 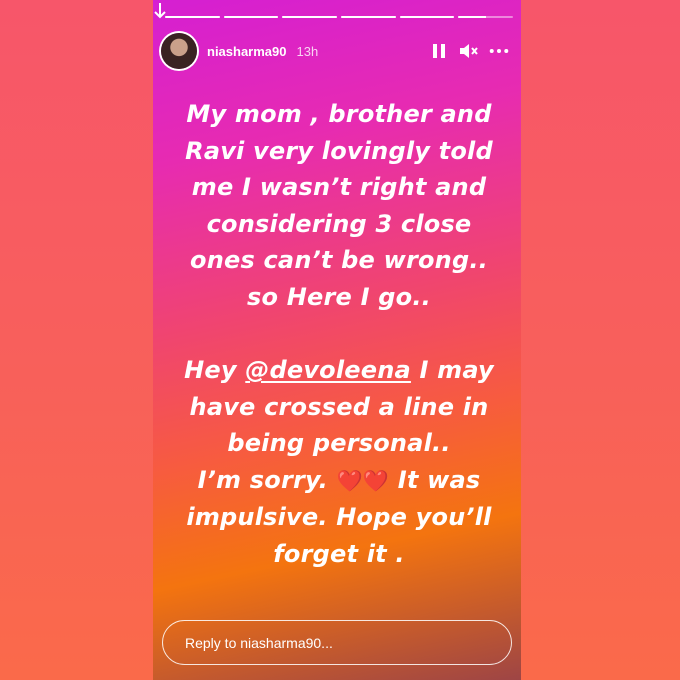 What do you see at coordinates (247, 51) in the screenshot?
I see `username: niasharma90` at bounding box center [247, 51].